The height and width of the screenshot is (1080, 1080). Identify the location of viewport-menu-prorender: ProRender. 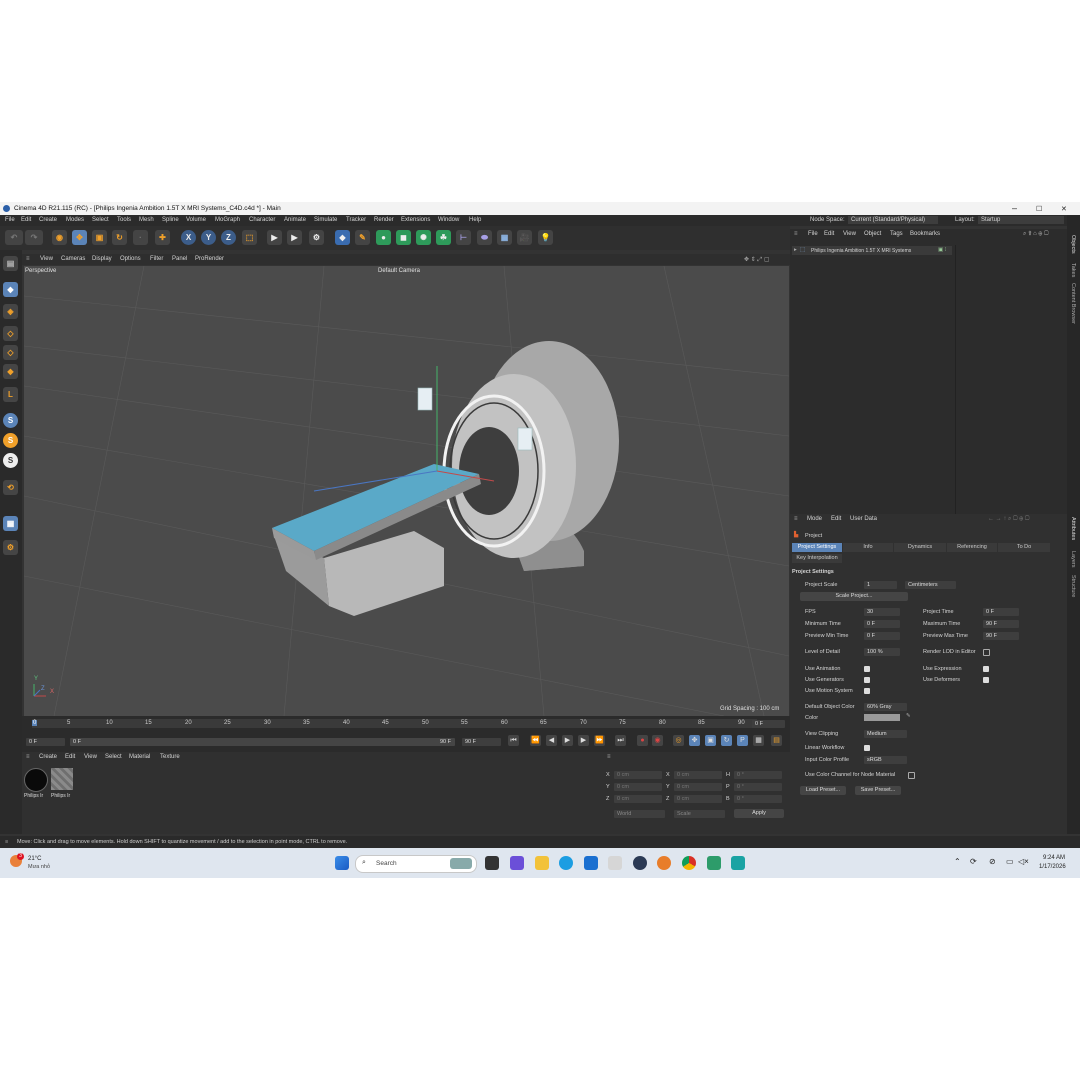
(209, 259).